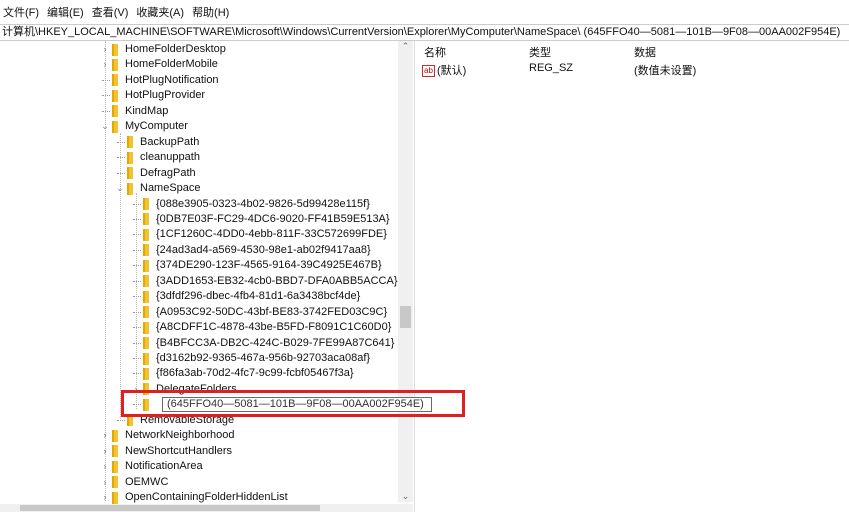 The height and width of the screenshot is (512, 849). I want to click on string-value-icon: ab, so click(428, 71).